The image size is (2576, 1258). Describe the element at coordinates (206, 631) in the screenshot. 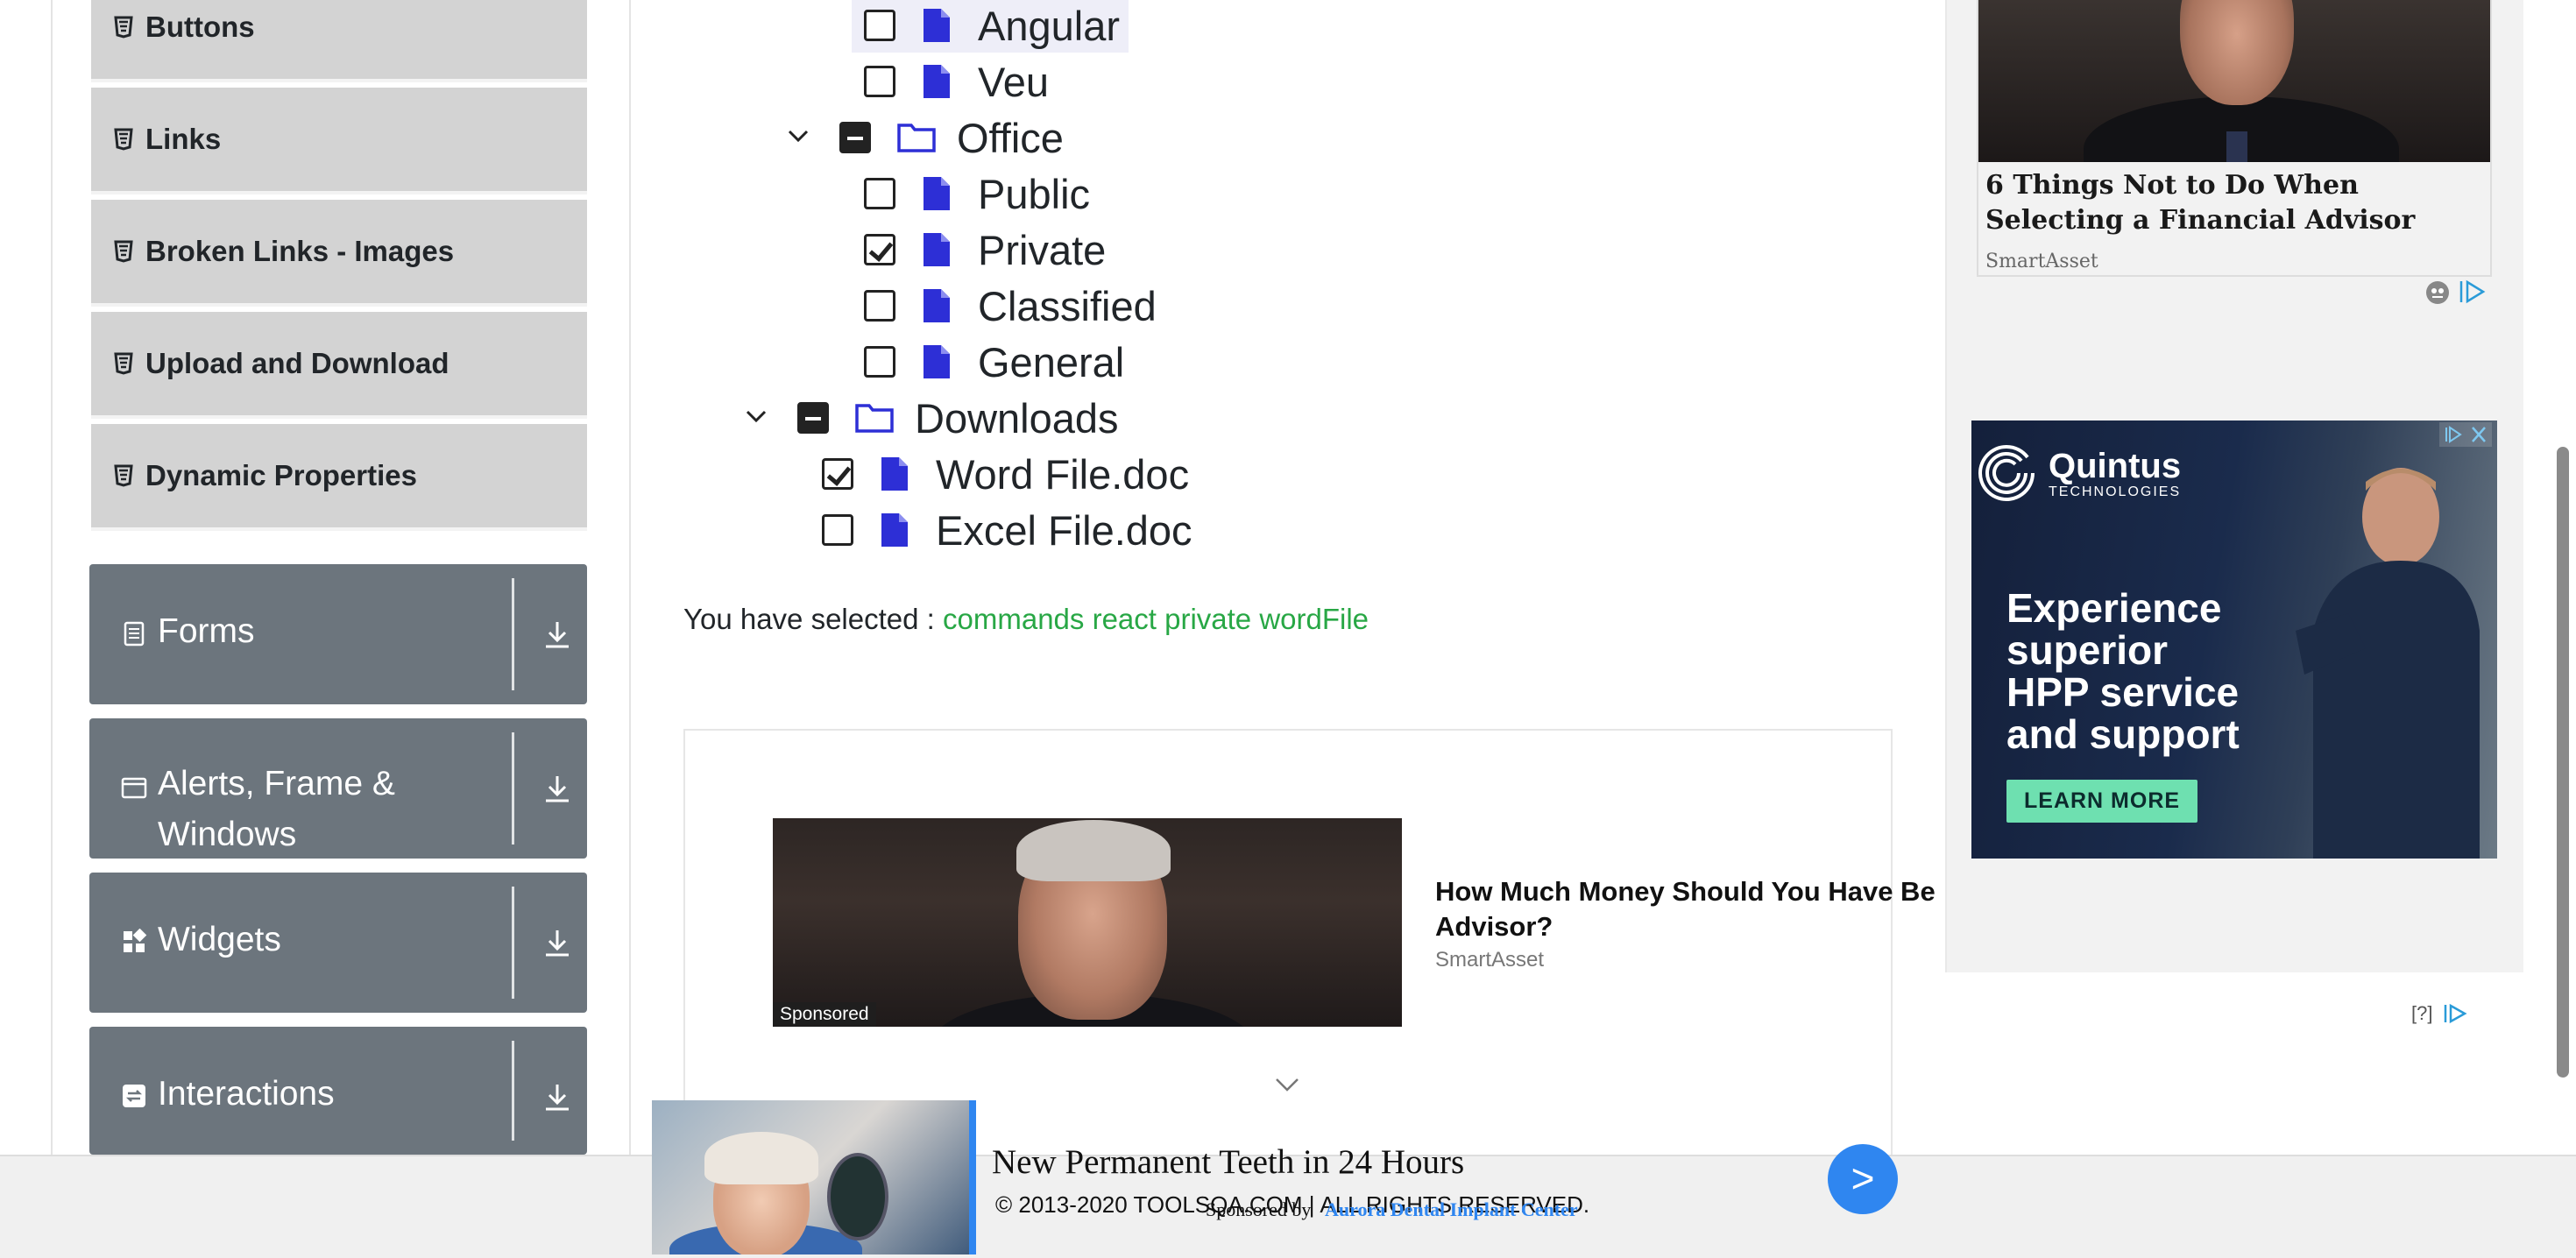

I see `group-label: Forms` at that location.